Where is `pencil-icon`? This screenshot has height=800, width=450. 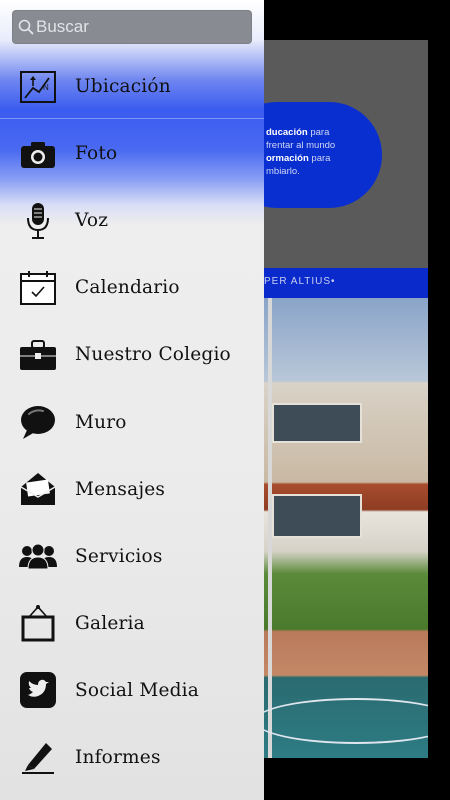
pencil-icon is located at coordinates (38, 757).